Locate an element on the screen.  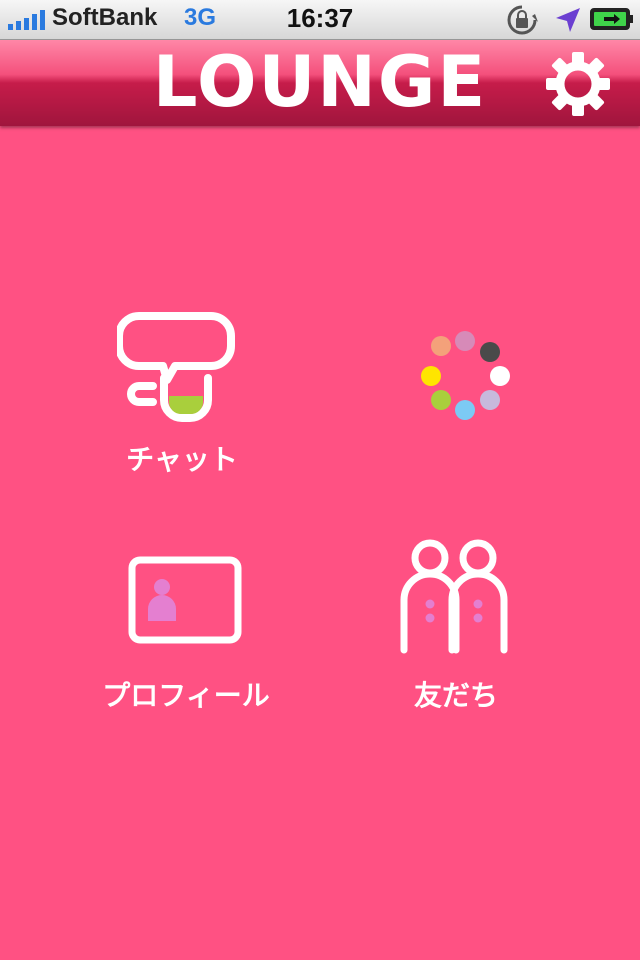
friends-icon is located at coordinates (454, 596).